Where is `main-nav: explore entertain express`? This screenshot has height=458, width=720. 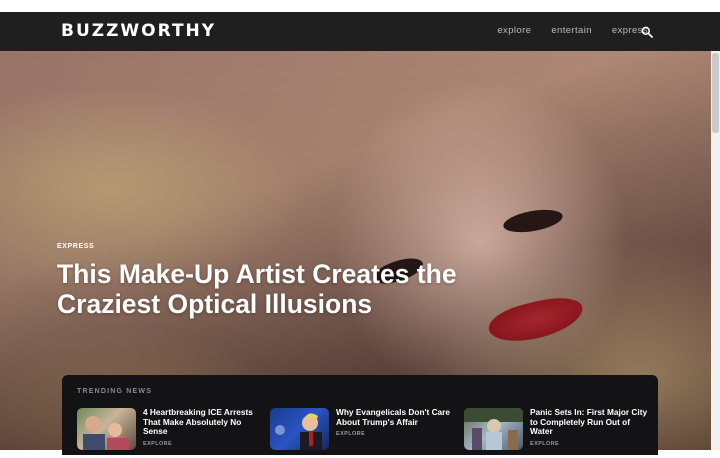 main-nav: explore entertain express is located at coordinates (572, 30).